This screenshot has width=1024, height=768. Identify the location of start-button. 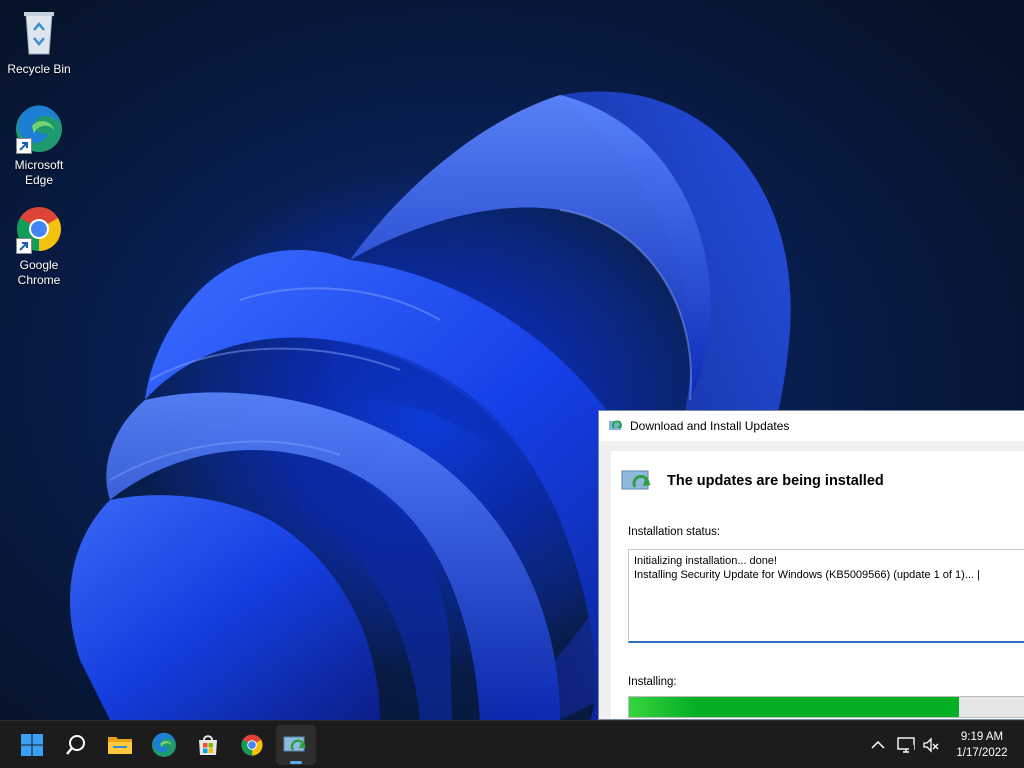
(32, 745).